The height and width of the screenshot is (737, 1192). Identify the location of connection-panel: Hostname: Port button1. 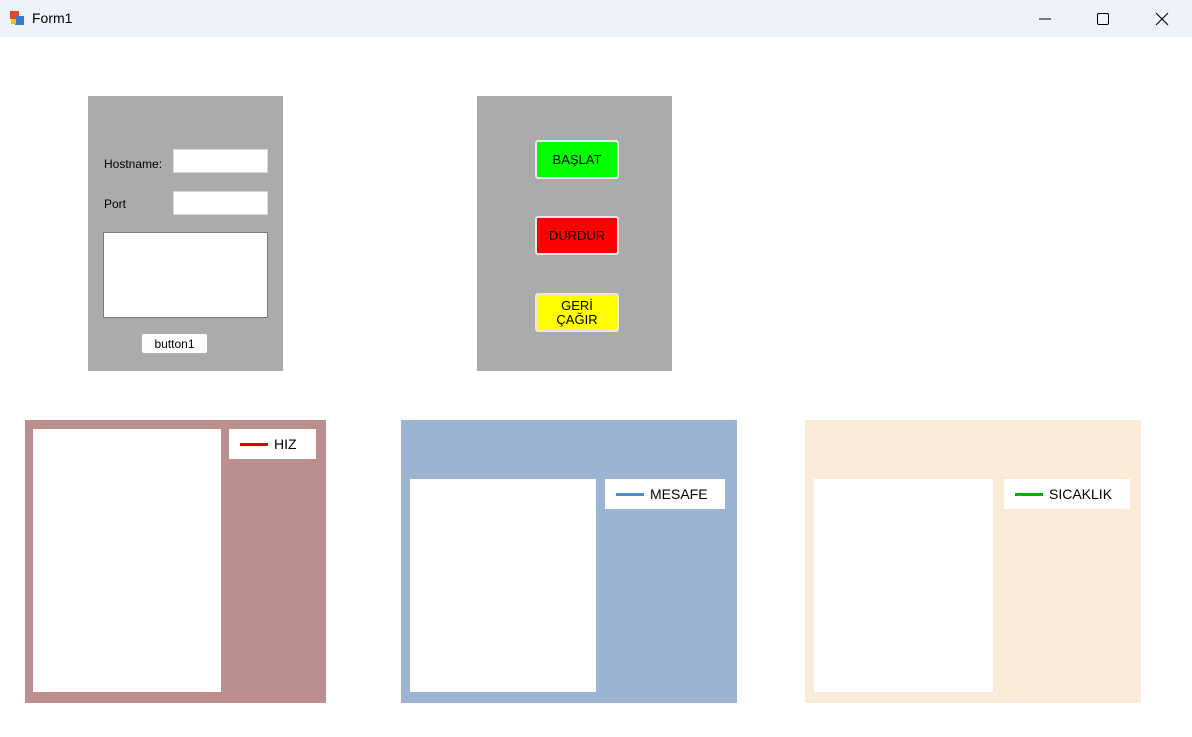
(185, 233).